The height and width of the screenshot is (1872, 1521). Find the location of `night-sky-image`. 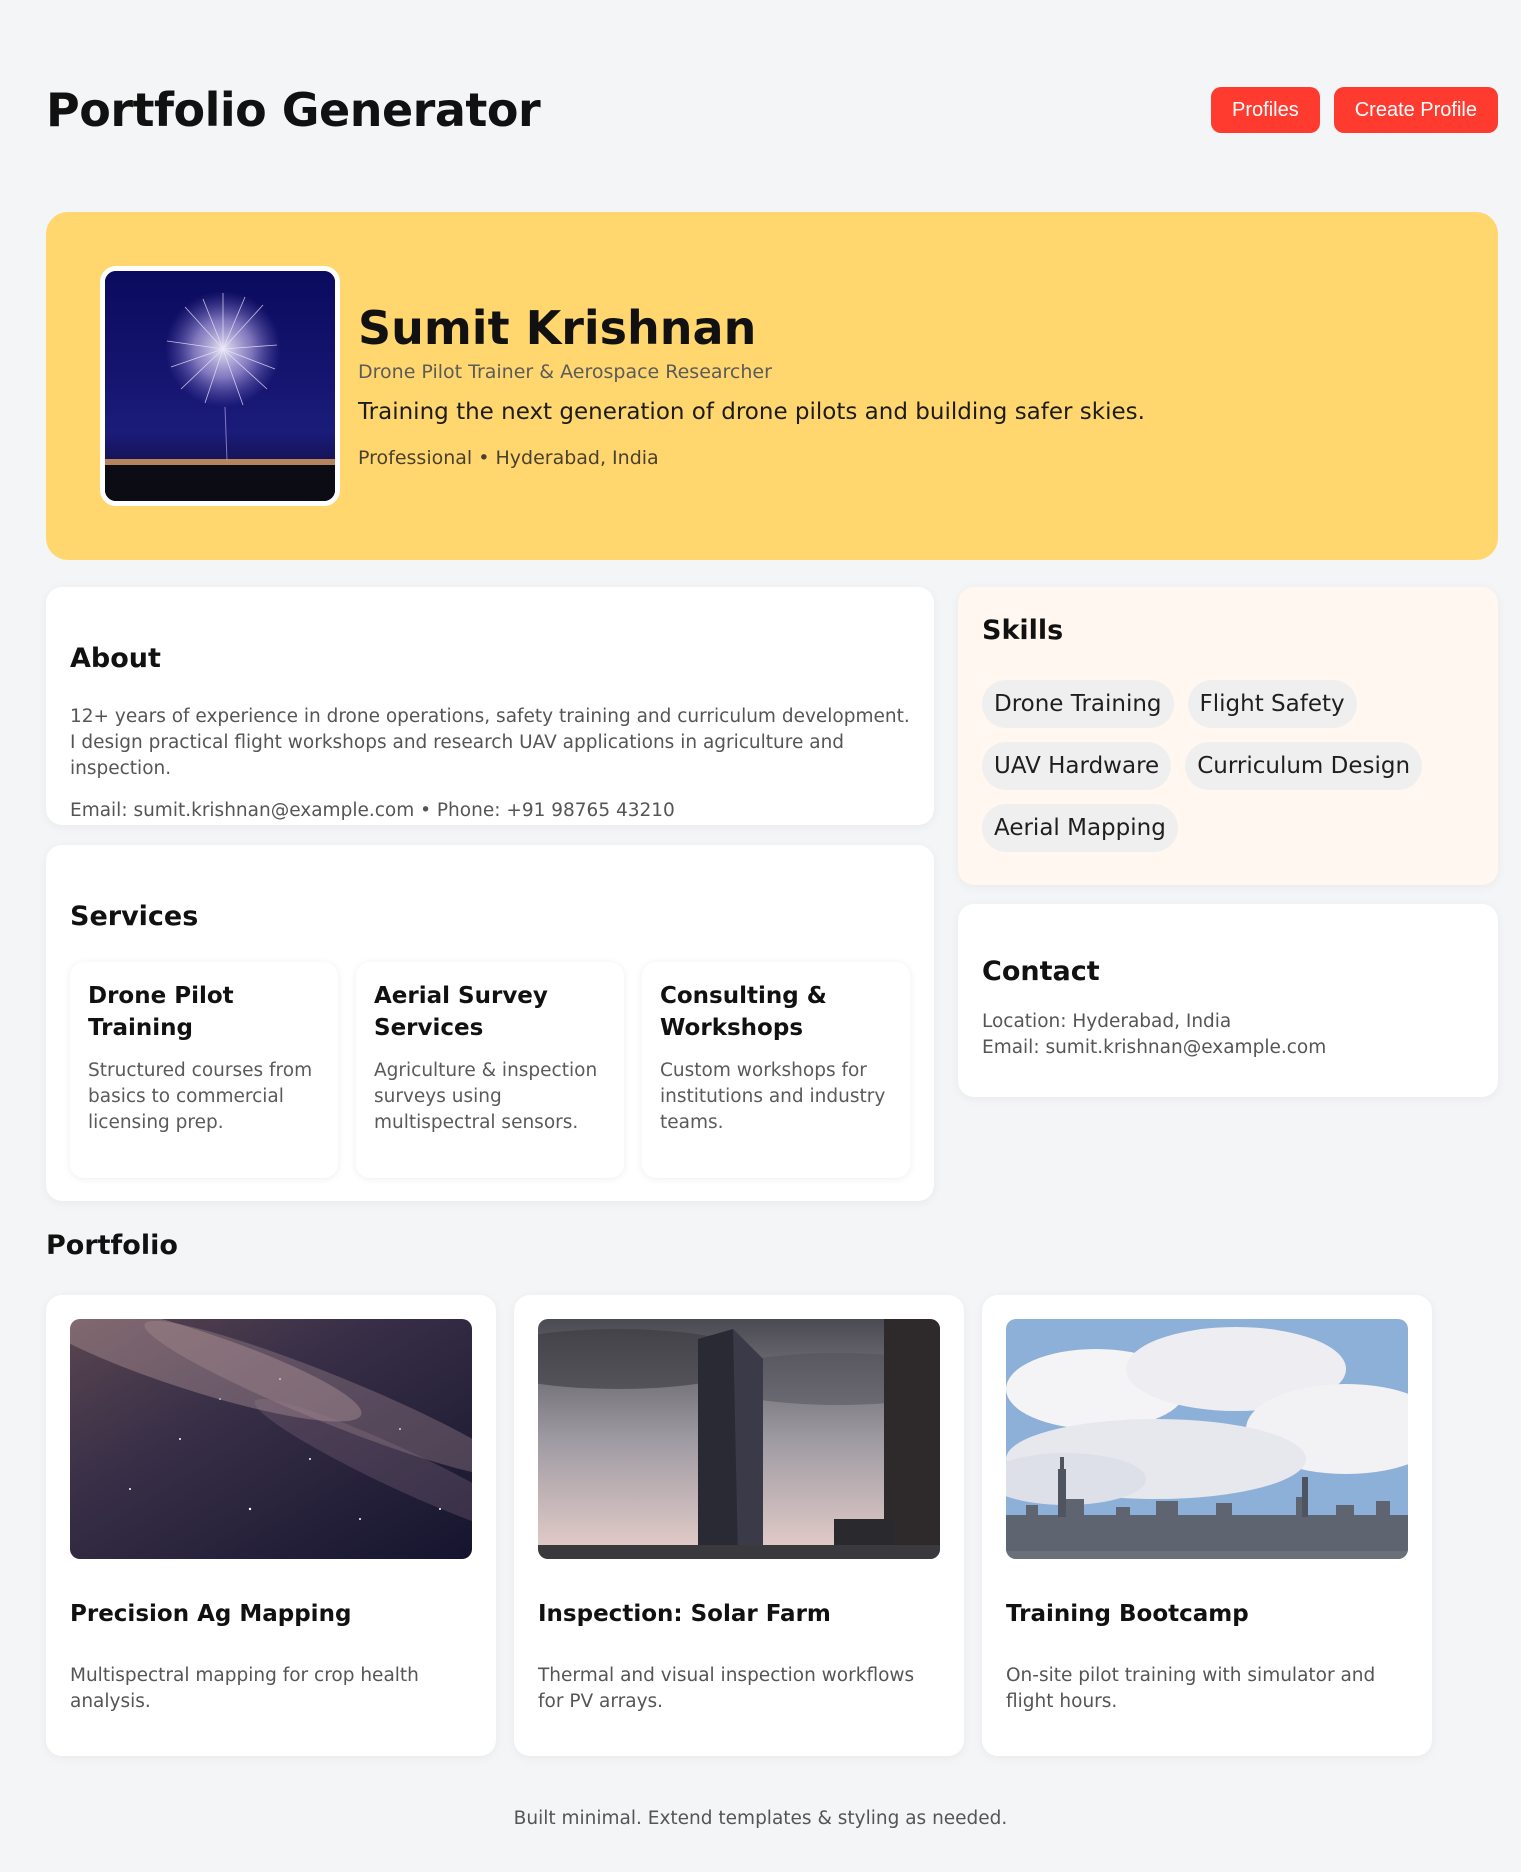

night-sky-image is located at coordinates (271, 1439).